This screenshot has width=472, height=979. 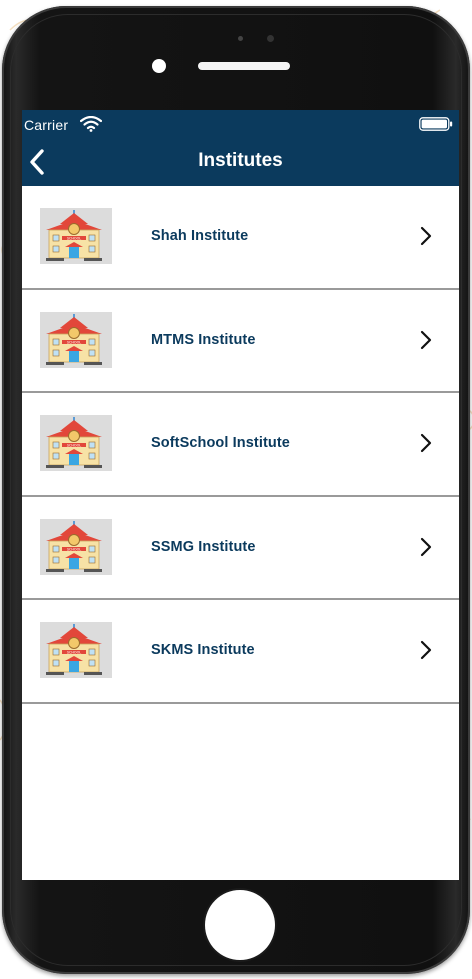 What do you see at coordinates (436, 124) in the screenshot?
I see `battery-icon` at bounding box center [436, 124].